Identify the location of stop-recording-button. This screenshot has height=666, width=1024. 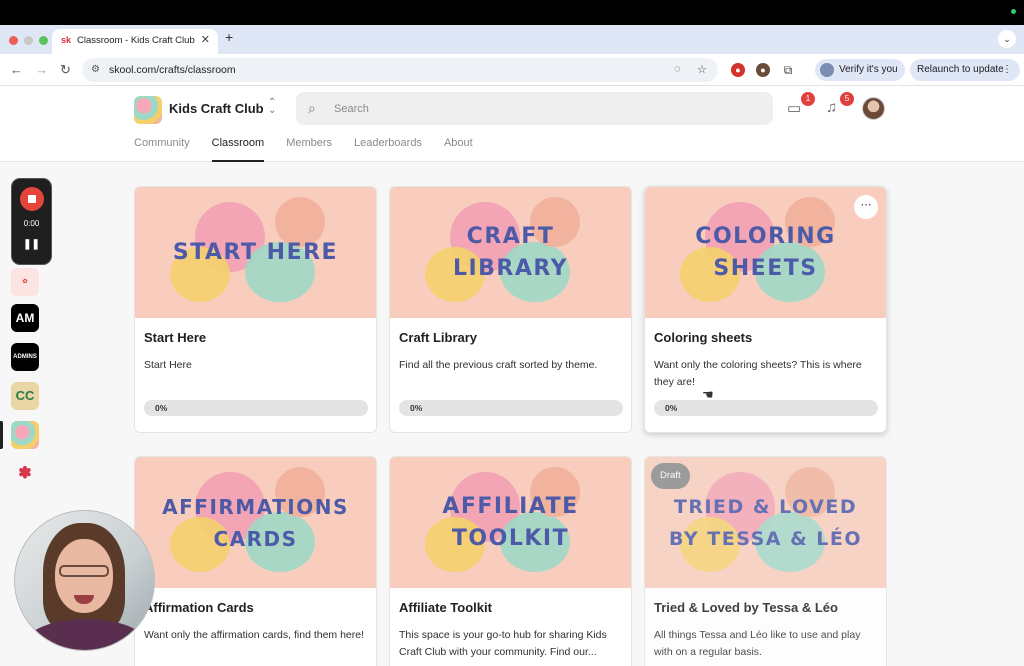
(32, 199).